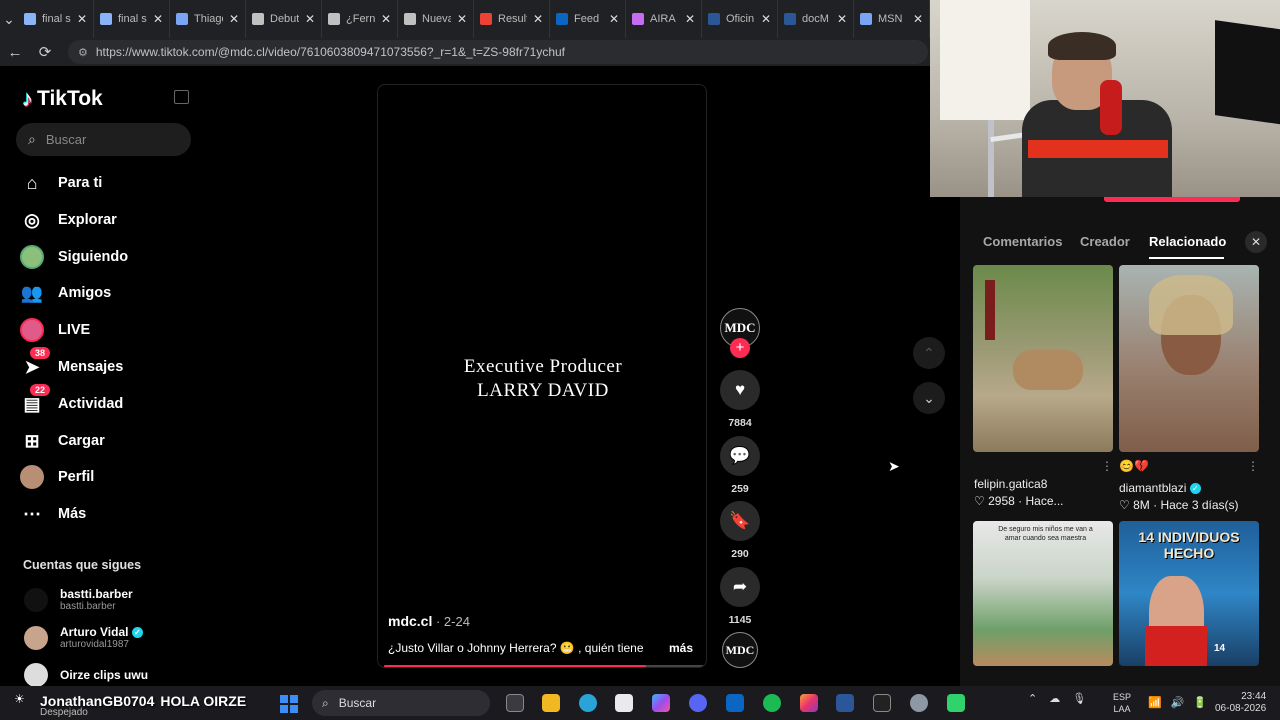  I want to click on followed-account: bastti.barber bastti.barber, so click(78, 599).